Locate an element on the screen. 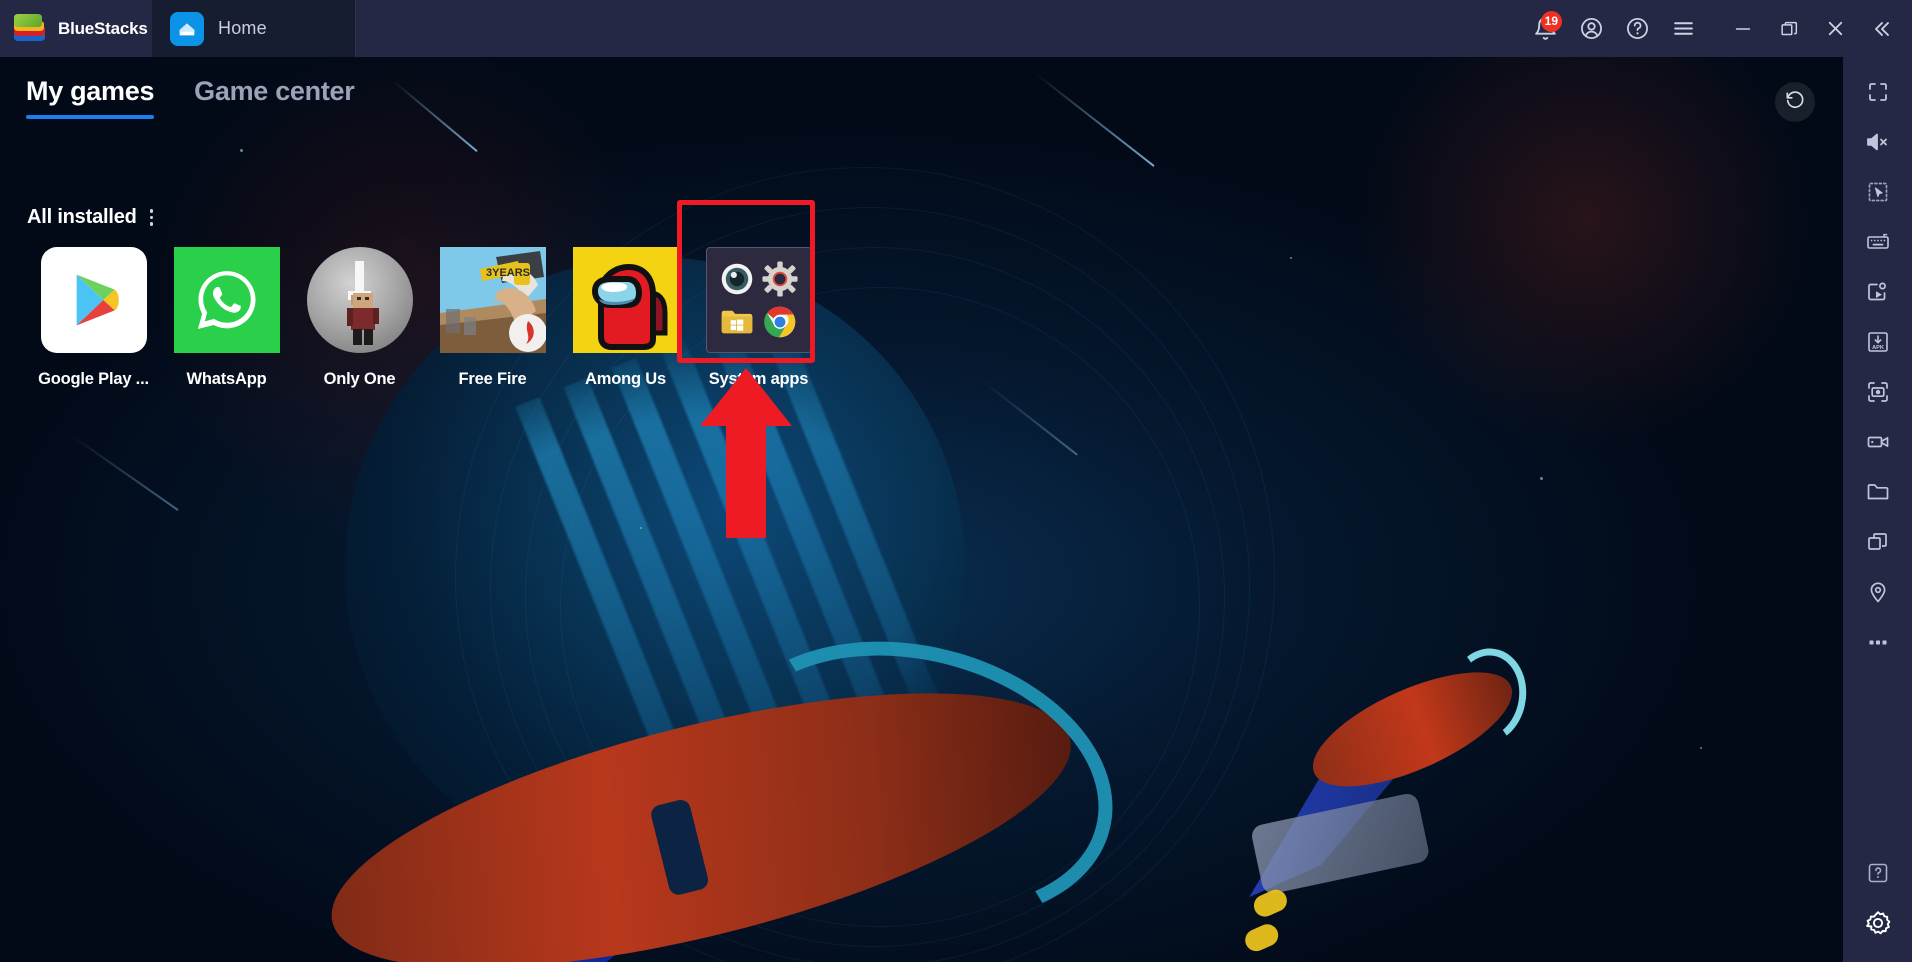 The width and height of the screenshot is (1912, 962). macro-play-icon is located at coordinates (1878, 292).